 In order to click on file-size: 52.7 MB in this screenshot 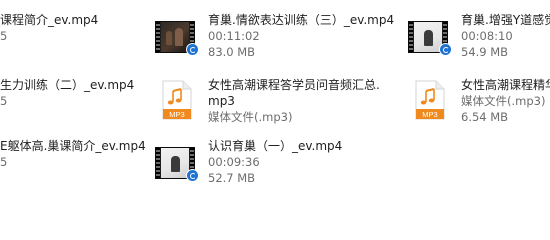, I will do `click(232, 178)`.